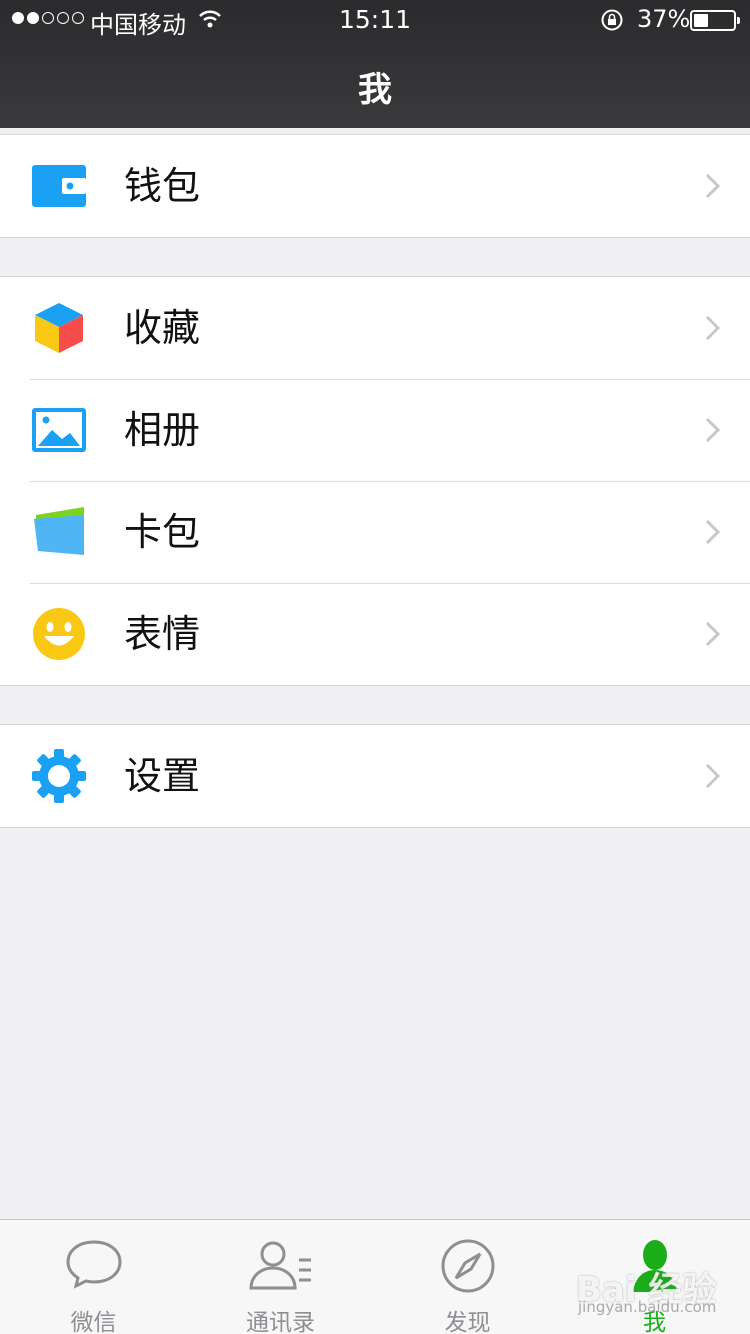  What do you see at coordinates (162, 532) in the screenshot?
I see `menu-item-label: 卡包` at bounding box center [162, 532].